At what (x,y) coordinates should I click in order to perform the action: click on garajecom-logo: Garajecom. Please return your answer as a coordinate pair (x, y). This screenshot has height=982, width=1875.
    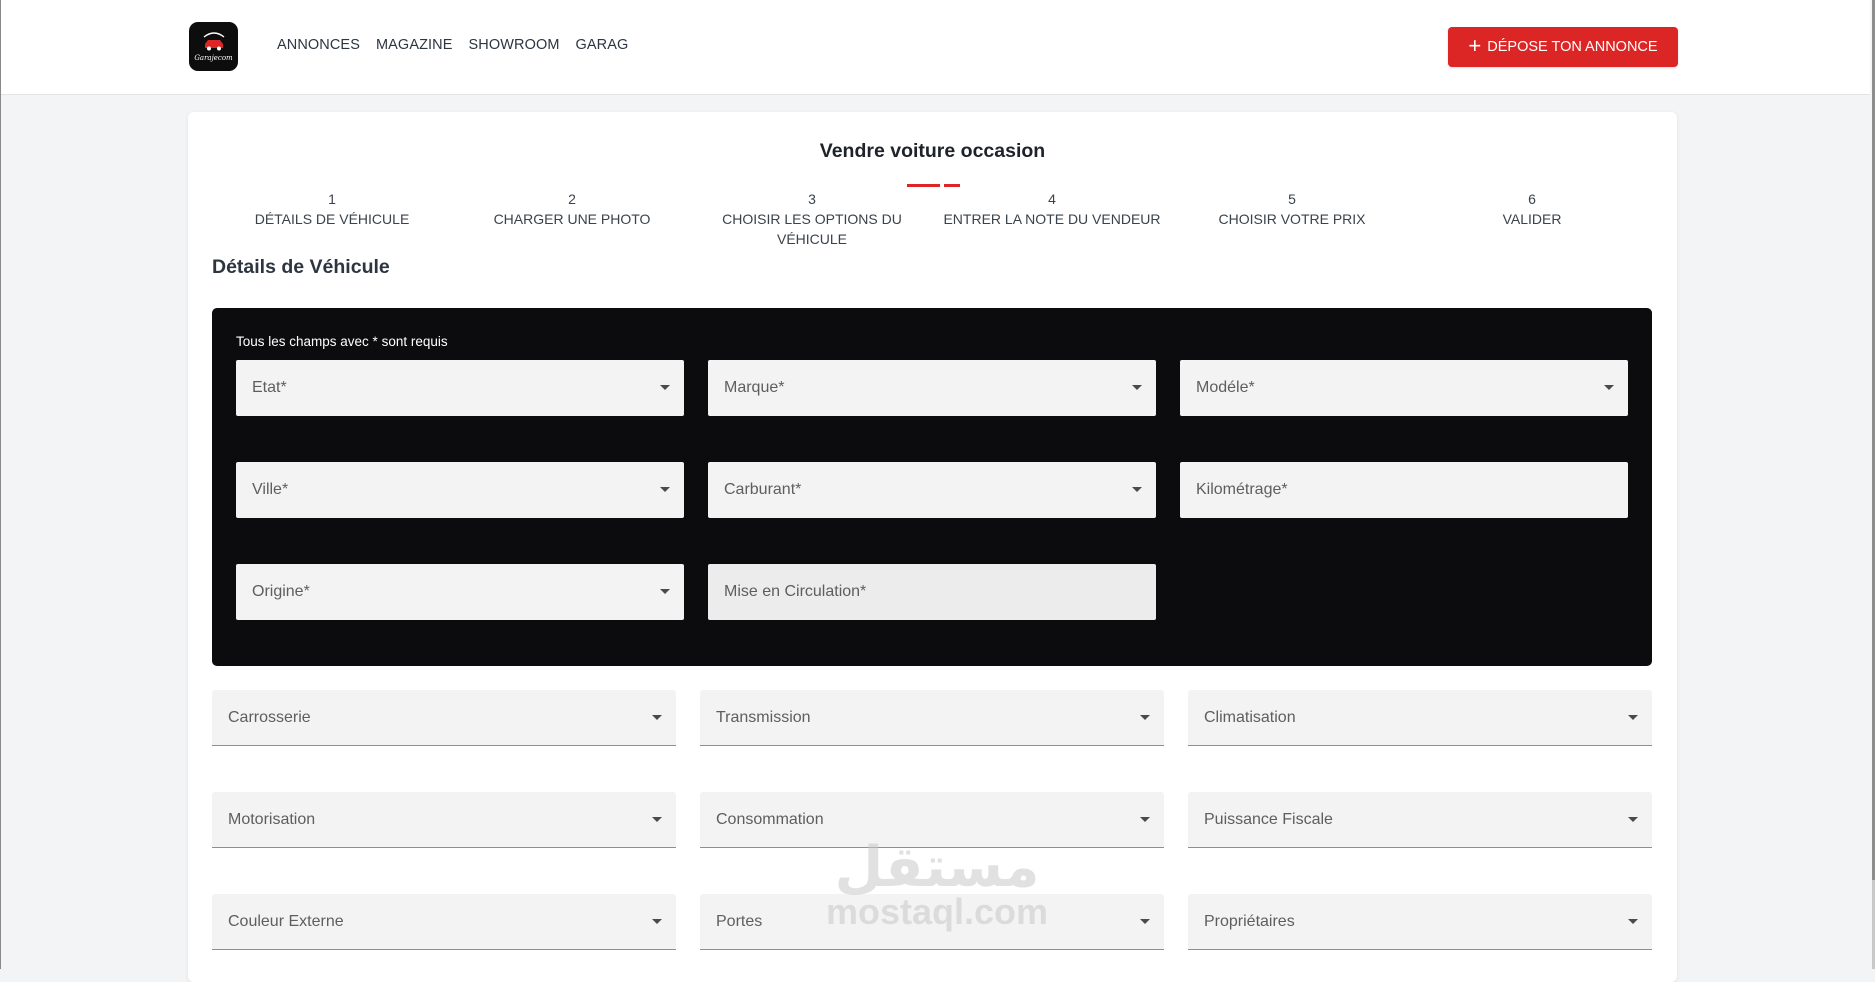
    Looking at the image, I should click on (213, 46).